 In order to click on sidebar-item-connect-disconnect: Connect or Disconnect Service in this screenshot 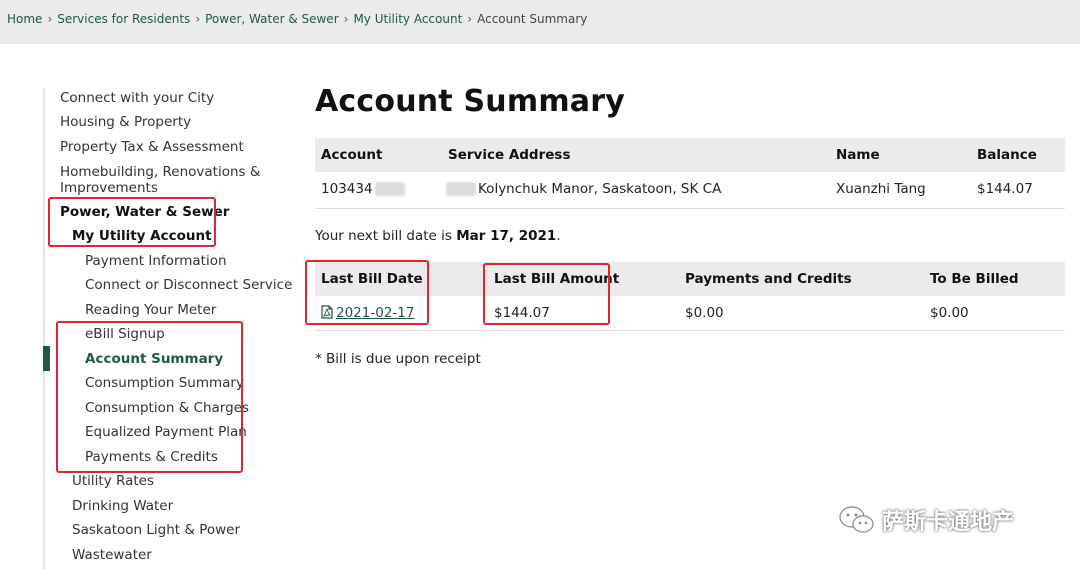, I will do `click(188, 285)`.